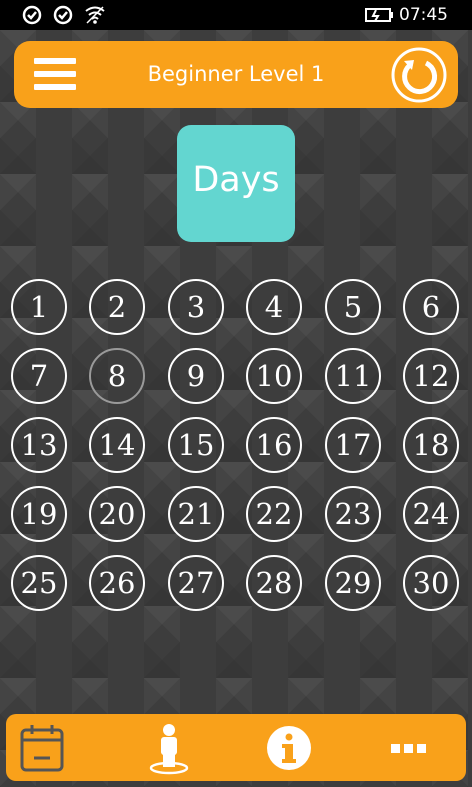 This screenshot has width=472, height=787. What do you see at coordinates (274, 583) in the screenshot?
I see `day-button-28: 28` at bounding box center [274, 583].